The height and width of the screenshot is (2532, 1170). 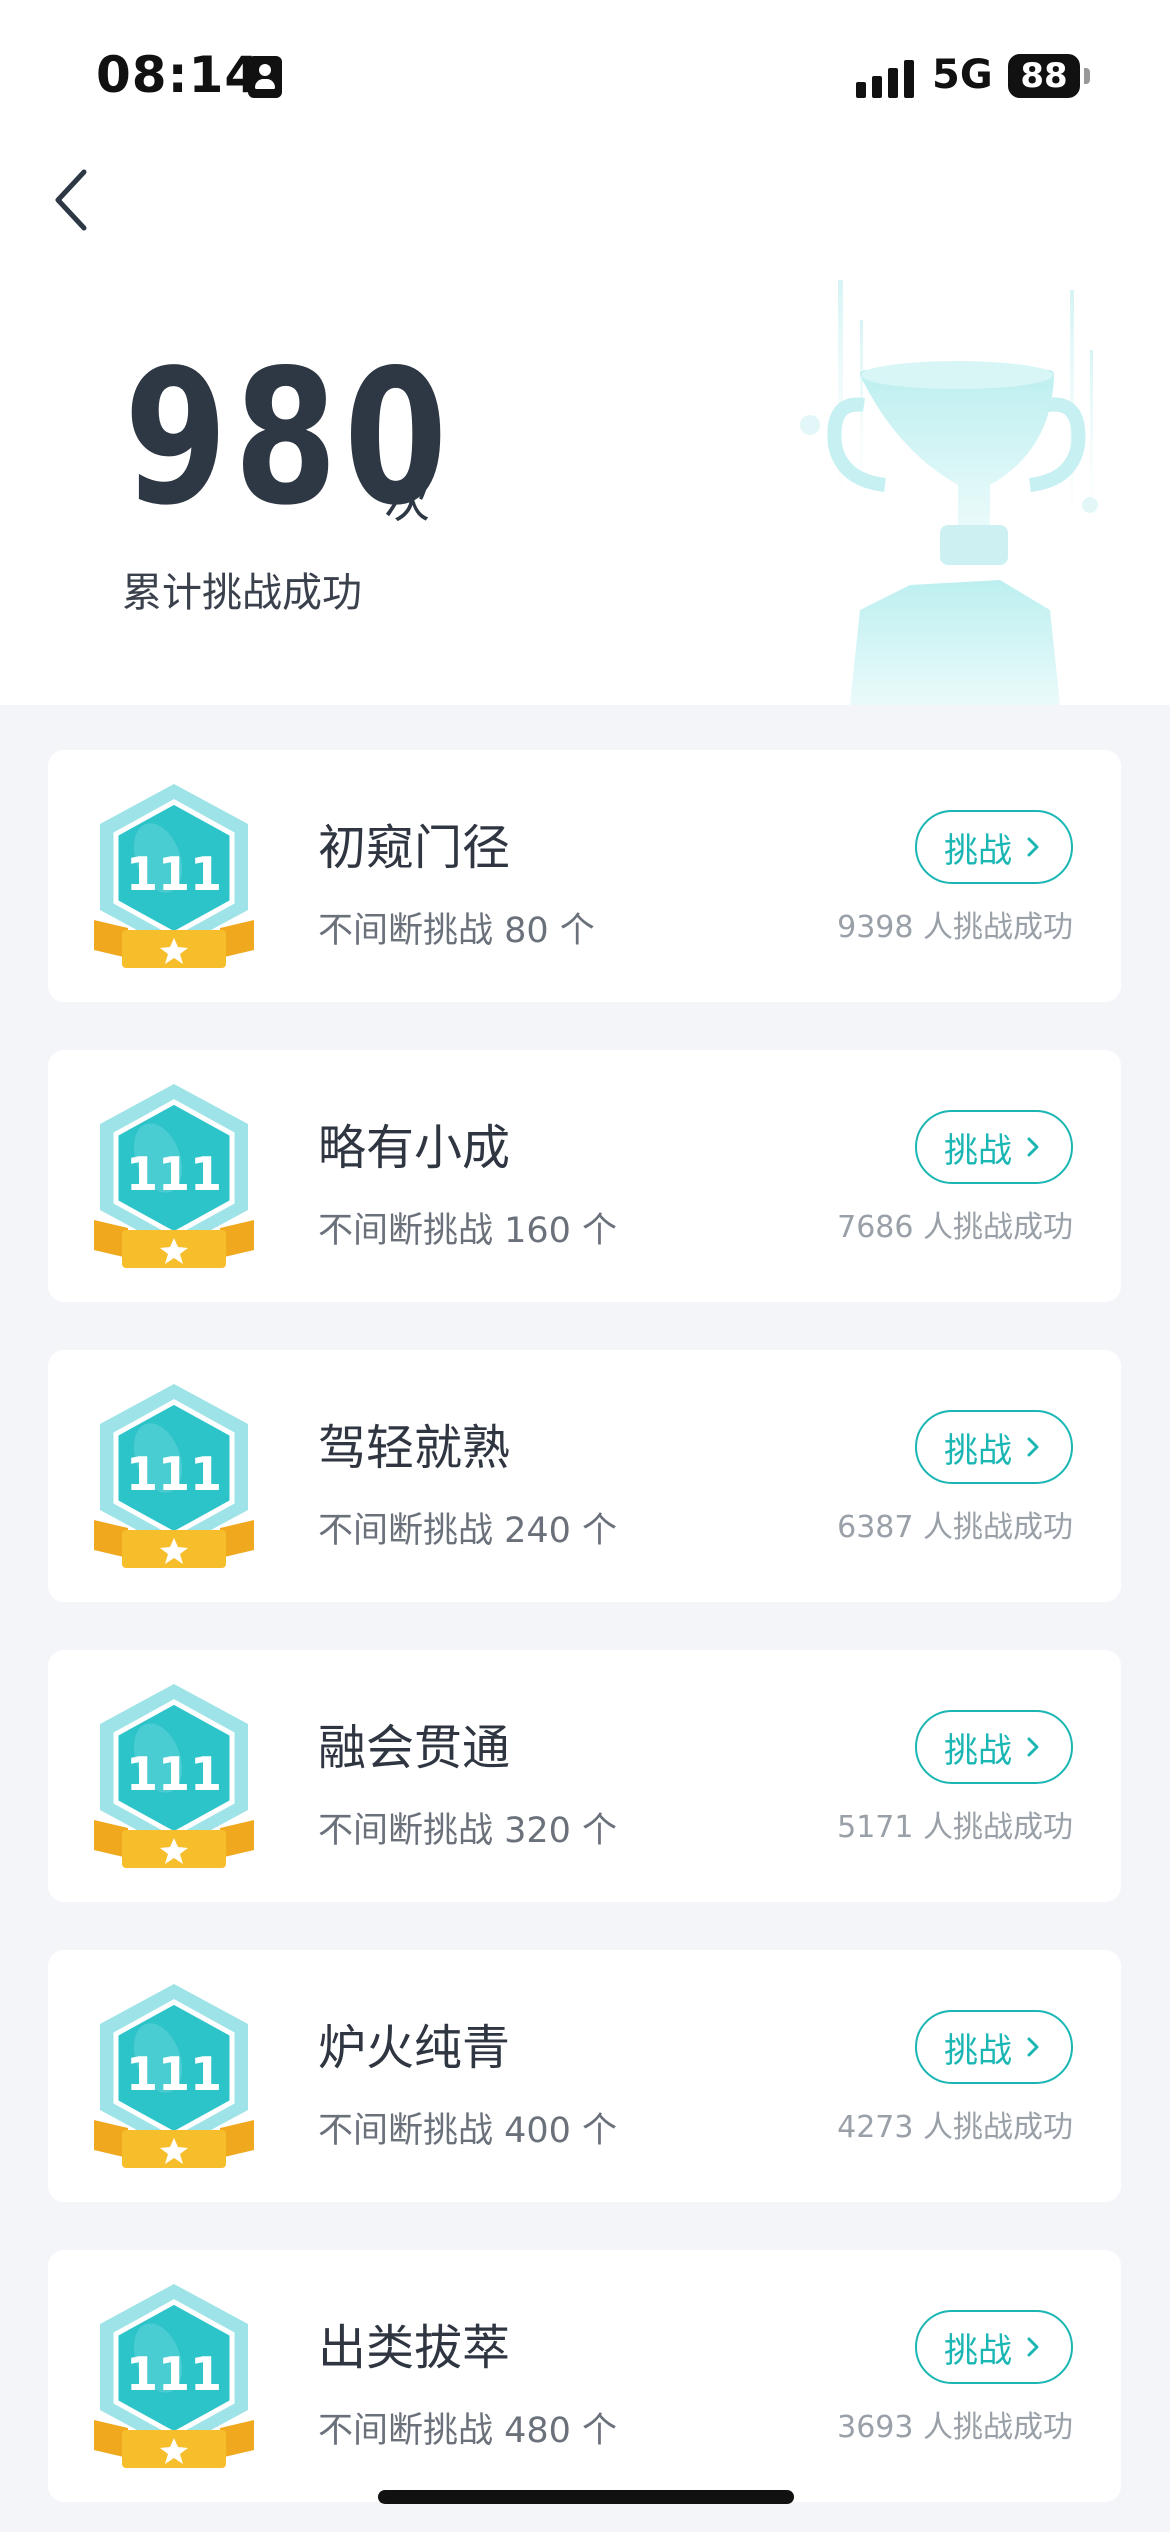 What do you see at coordinates (584, 1176) in the screenshot?
I see `challenge-card: 111 略有小成 不间断挑战 160 个 挑战 7686 人挑战成功` at bounding box center [584, 1176].